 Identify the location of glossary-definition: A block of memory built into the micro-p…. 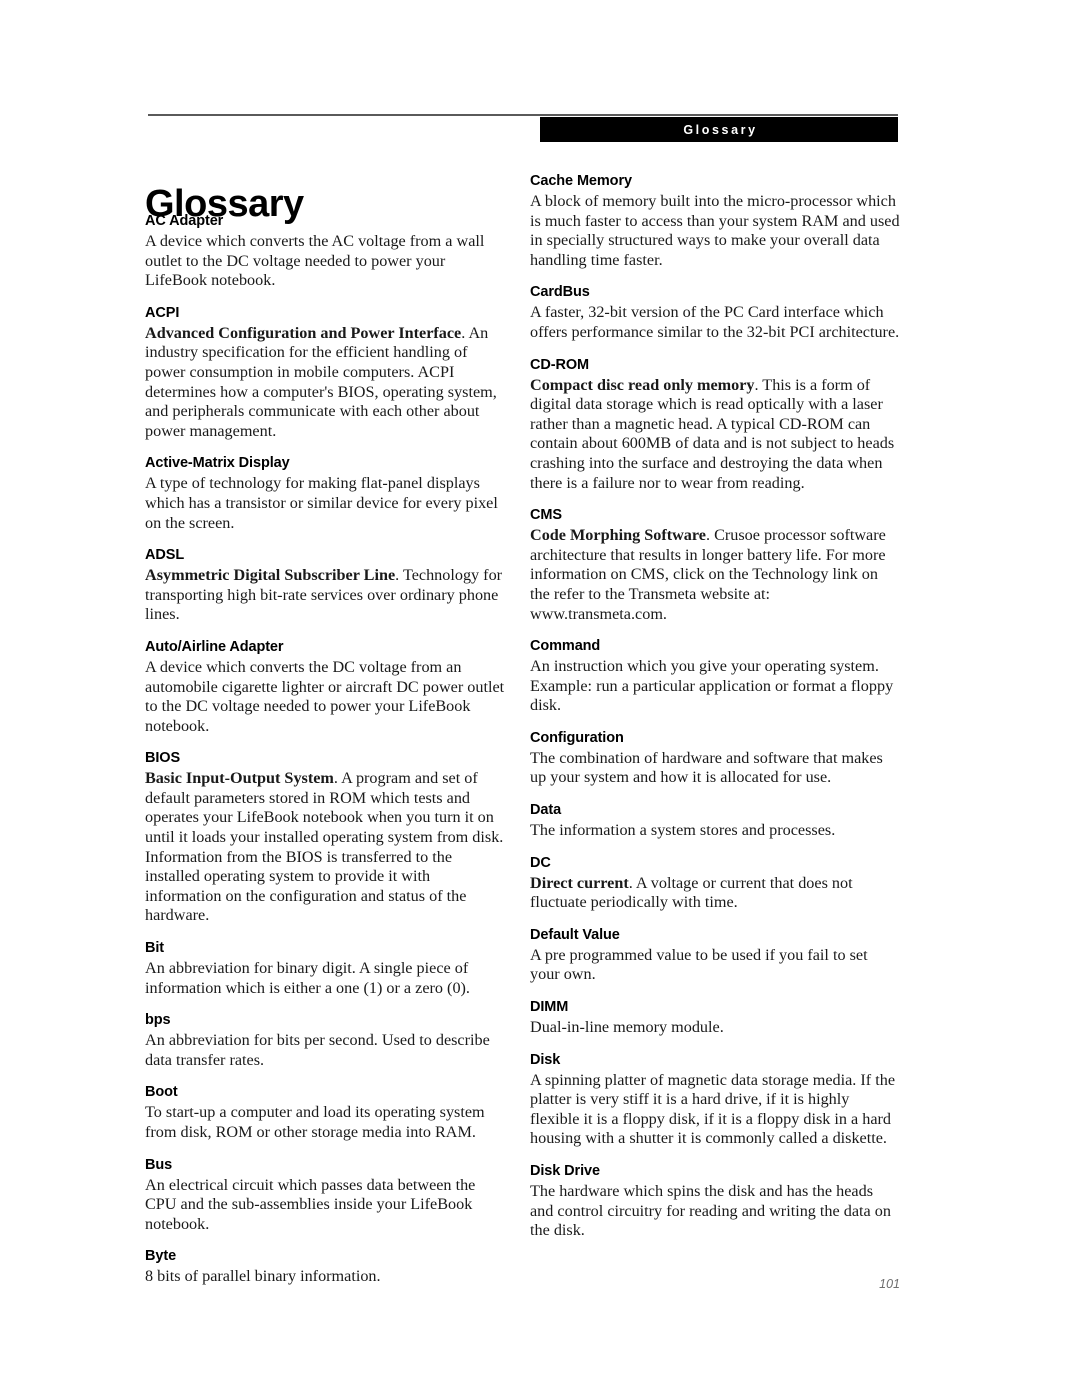
(715, 230).